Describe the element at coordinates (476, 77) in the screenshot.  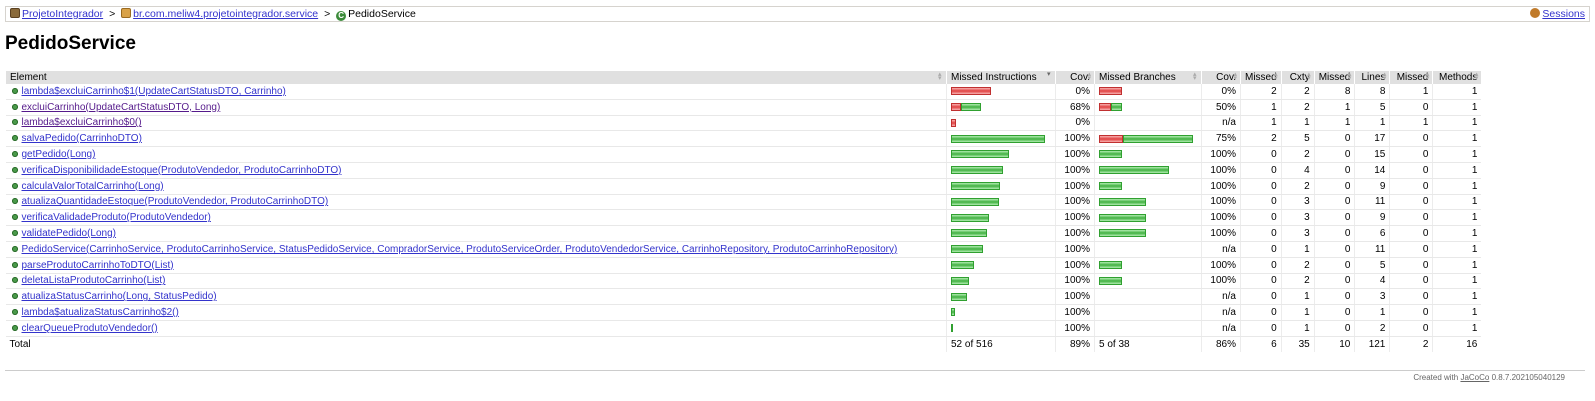
I see `column-header-element: Element ▴ ▾` at that location.